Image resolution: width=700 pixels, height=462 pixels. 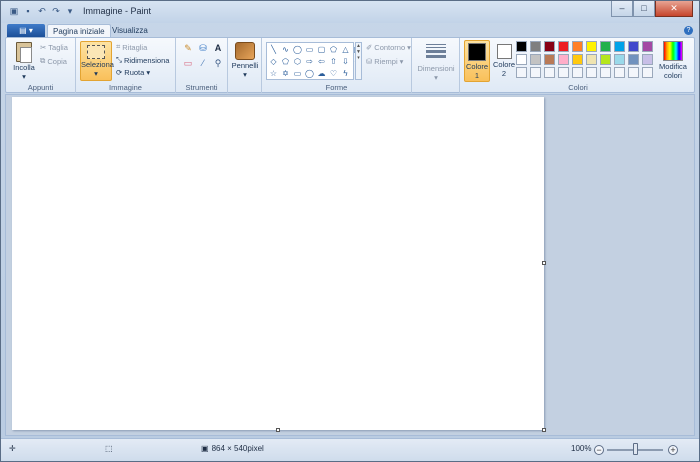 I want to click on arrow-left-shape-icon: ⇦, so click(x=321, y=61).